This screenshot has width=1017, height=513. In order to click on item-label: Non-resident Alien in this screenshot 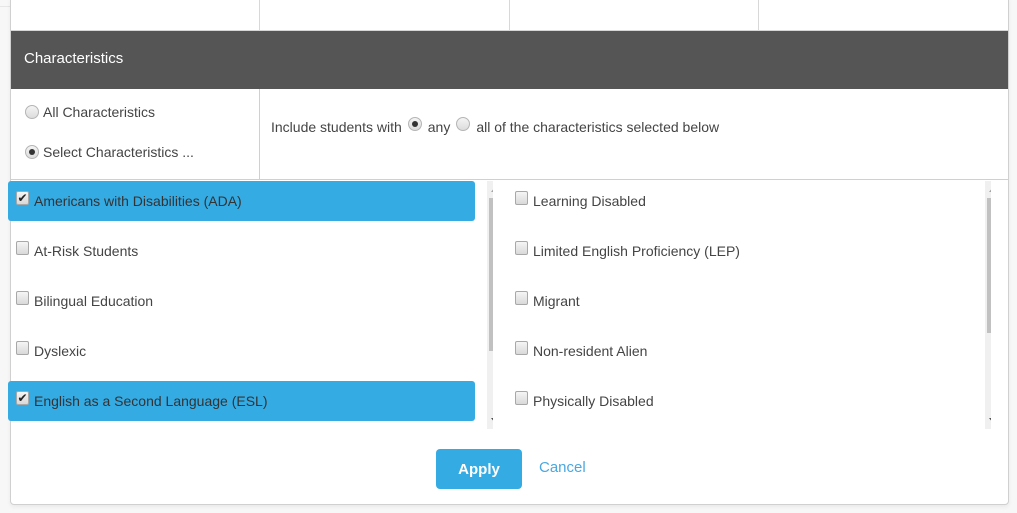, I will do `click(590, 351)`.